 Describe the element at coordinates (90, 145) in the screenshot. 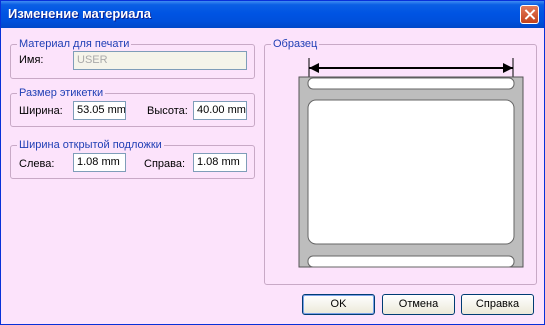

I see `liner-width-legend: Ширина открытой подложки` at that location.